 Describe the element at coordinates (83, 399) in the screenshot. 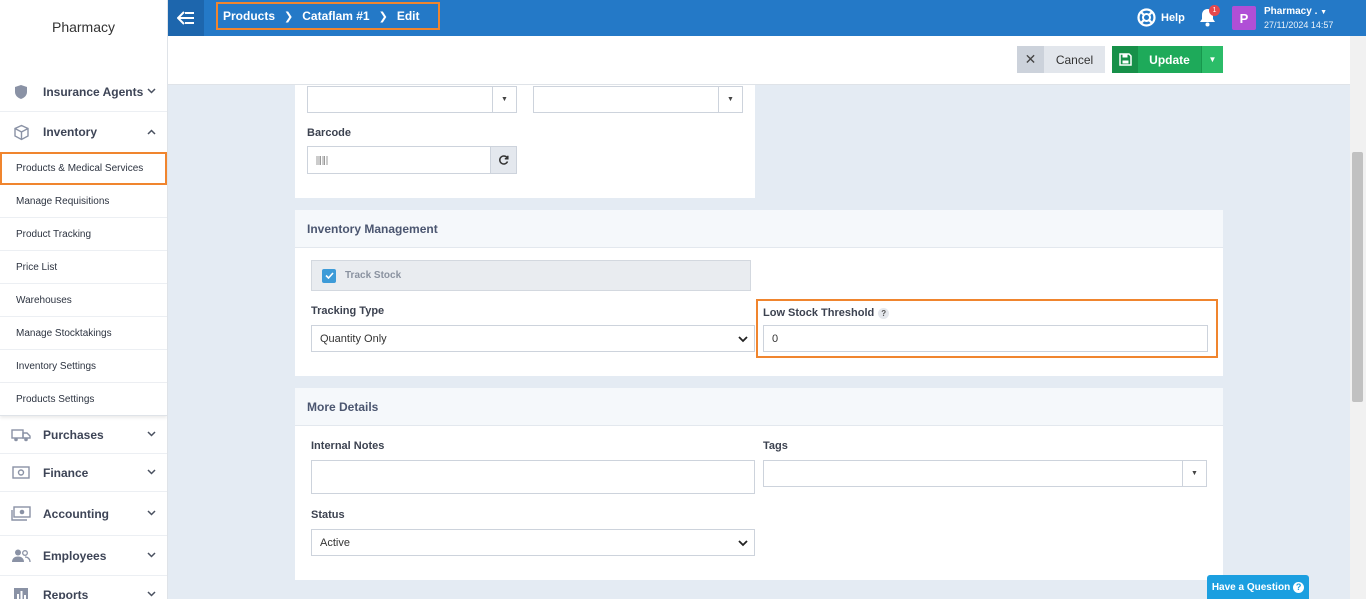

I see `sidebar-subitem-products-settings: Products Settings` at that location.